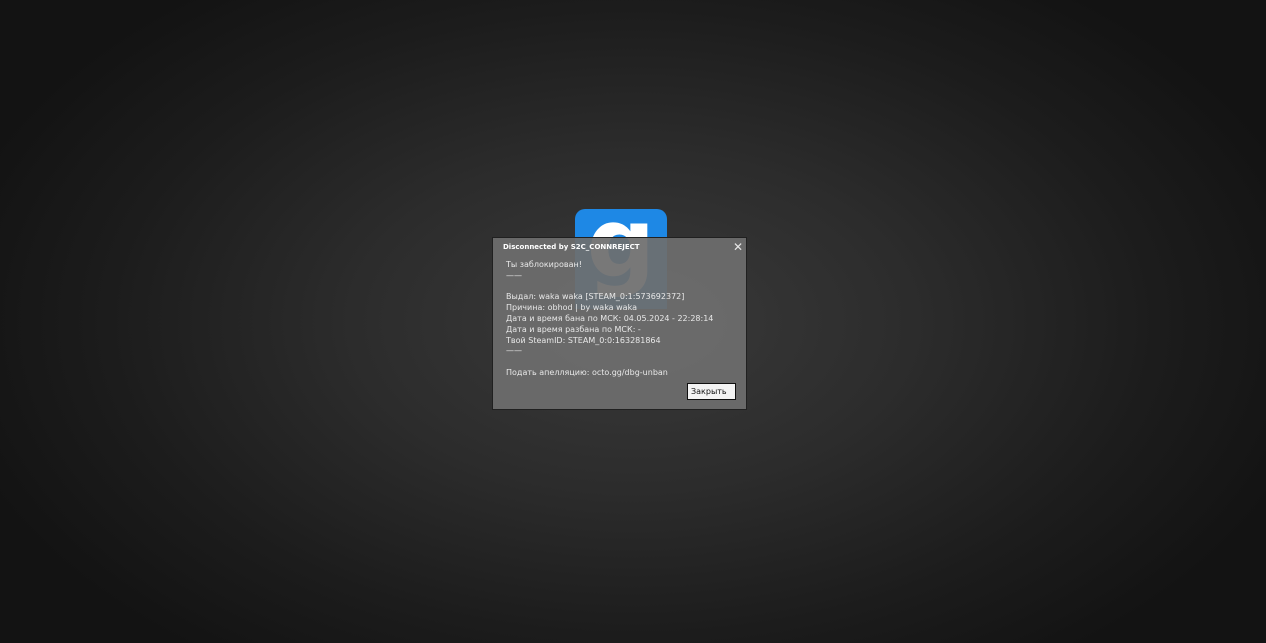 The height and width of the screenshot is (643, 1266). Describe the element at coordinates (573, 329) in the screenshot. I see `dialog-line: Дата и время разбана по МСК: -` at that location.